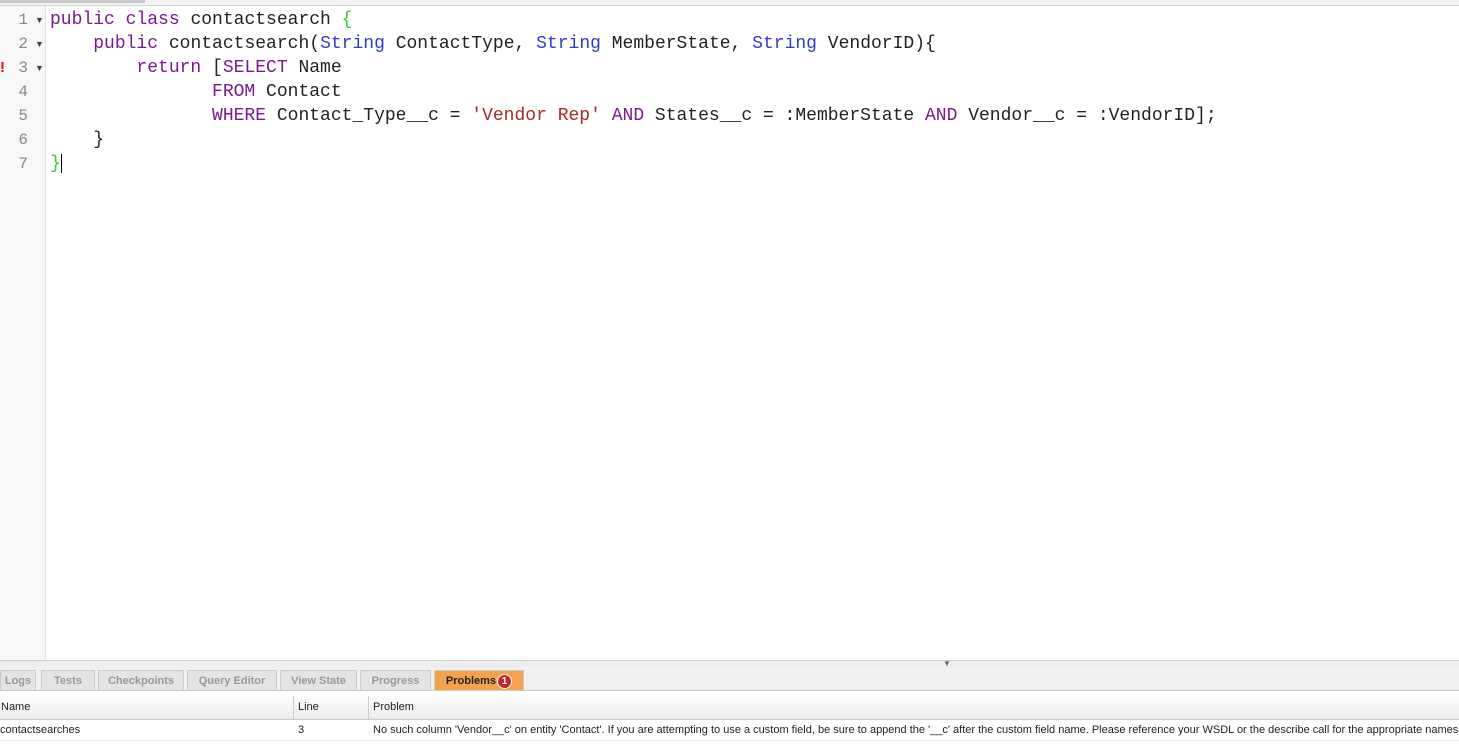 This screenshot has height=750, width=1459. I want to click on code-token: Vendor__c = :VendorID];, so click(1087, 116).